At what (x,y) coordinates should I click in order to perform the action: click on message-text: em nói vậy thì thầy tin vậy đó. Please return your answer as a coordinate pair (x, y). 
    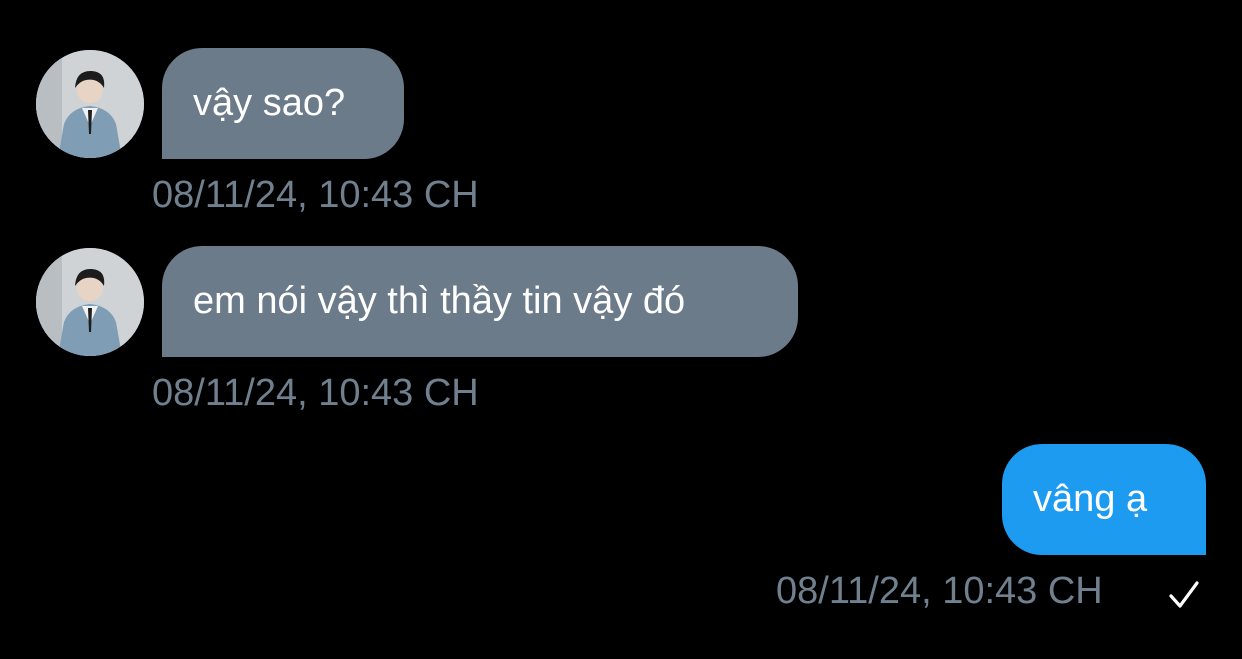
    Looking at the image, I should click on (439, 301).